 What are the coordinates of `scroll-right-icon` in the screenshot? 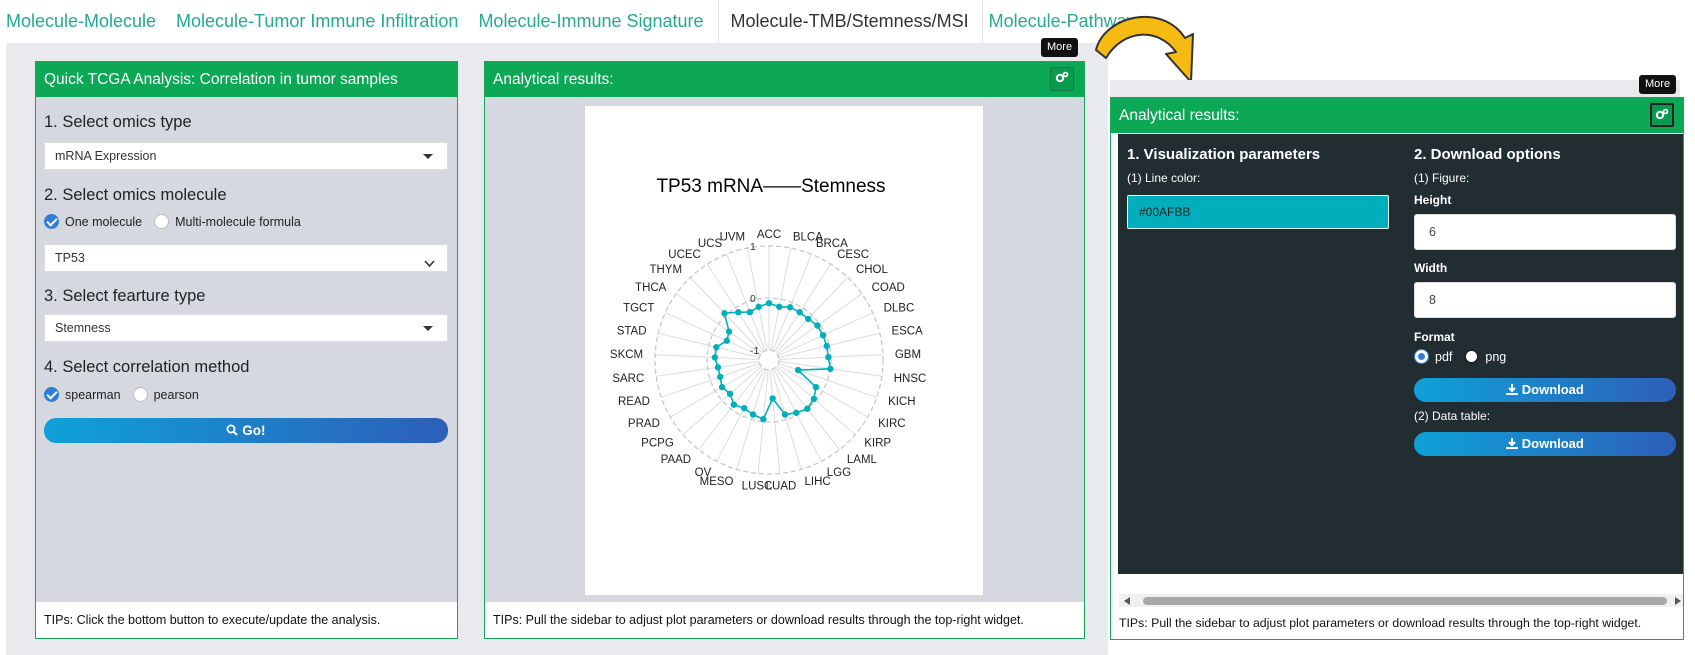 It's located at (1678, 601).